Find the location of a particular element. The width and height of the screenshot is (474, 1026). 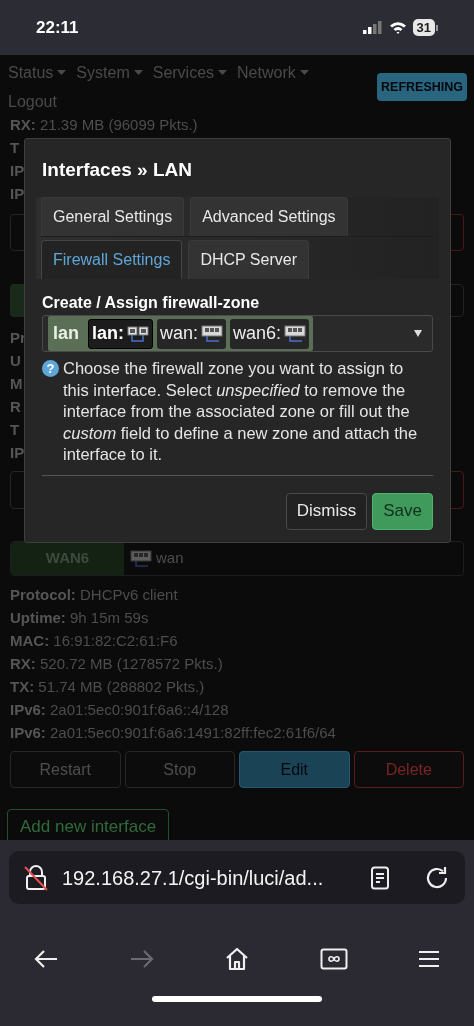

status-badge: REFRESHING is located at coordinates (422, 87).